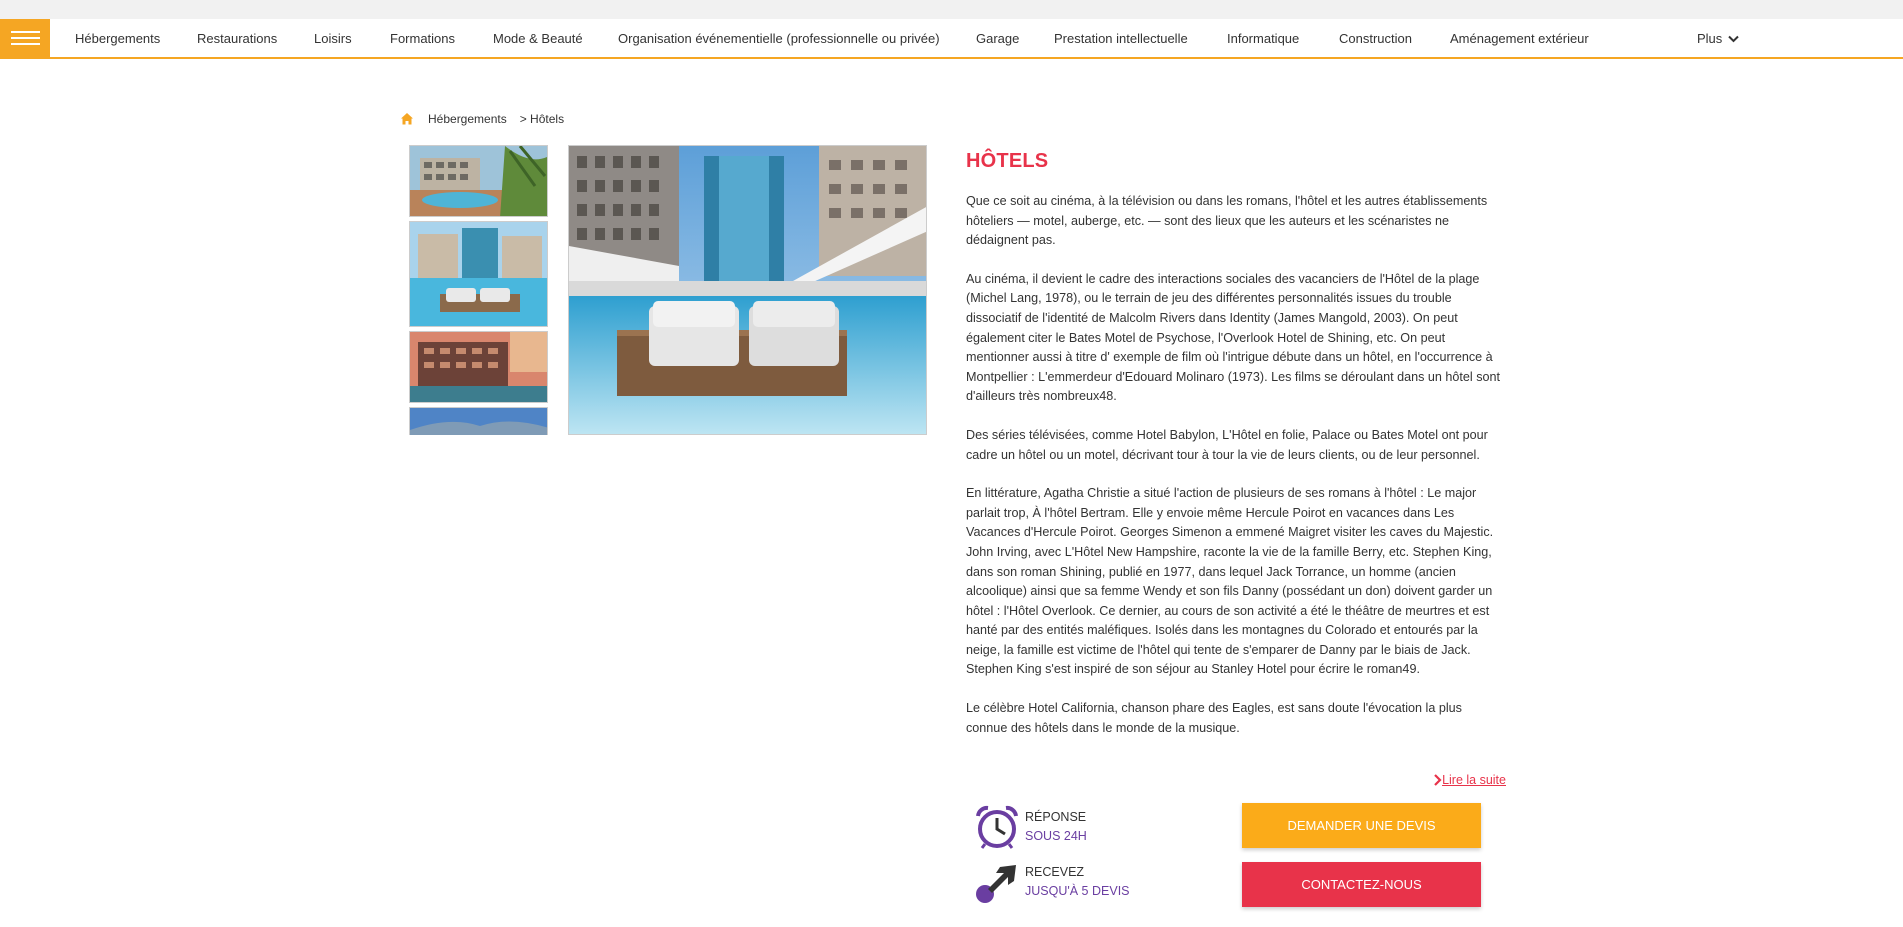 The height and width of the screenshot is (927, 1903). What do you see at coordinates (1263, 38) in the screenshot?
I see `nav-item-informatique: Informatique` at bounding box center [1263, 38].